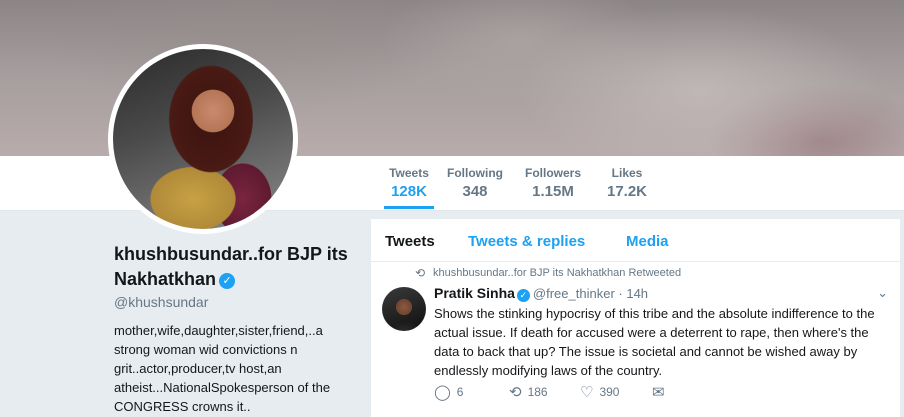 This screenshot has height=417, width=904. I want to click on like-count: 390, so click(609, 392).